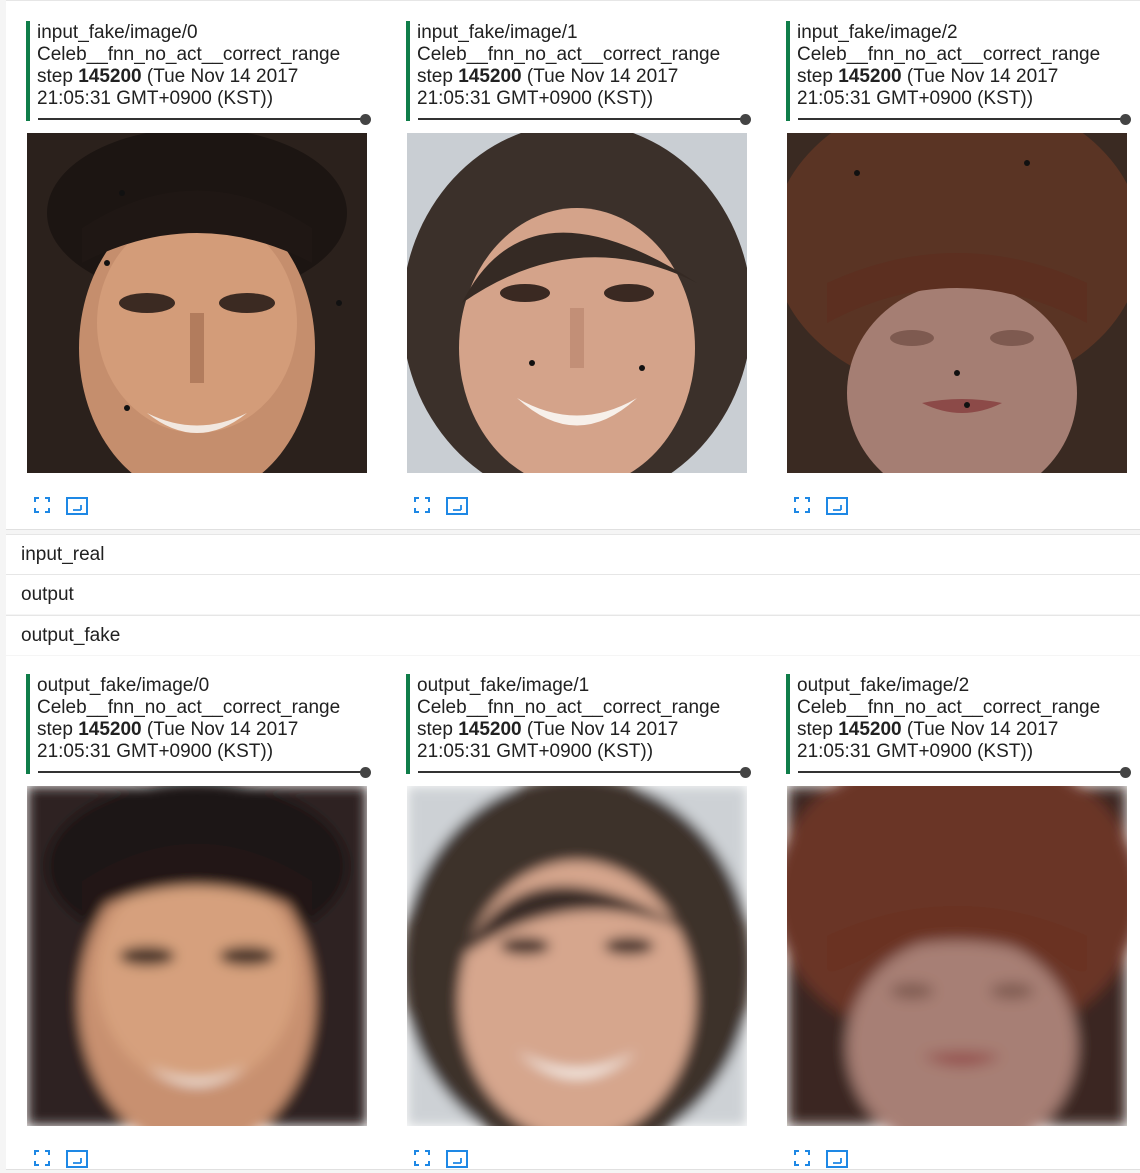 This screenshot has height=1173, width=1140. Describe the element at coordinates (117, 32) in the screenshot. I see `image-tag: input_fake/image/0` at that location.